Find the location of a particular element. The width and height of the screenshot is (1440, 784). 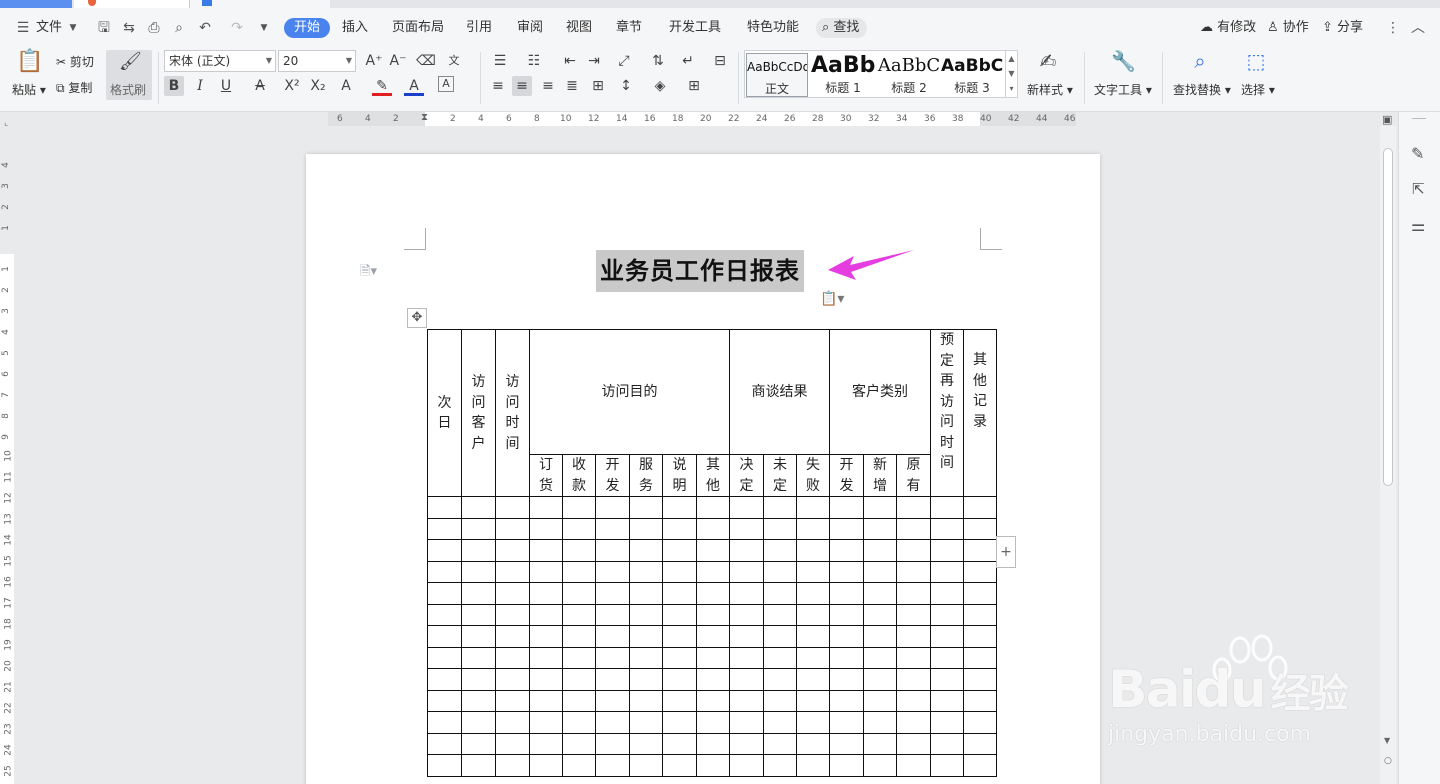

tab-dev-tools: 开发工具 is located at coordinates (695, 28).